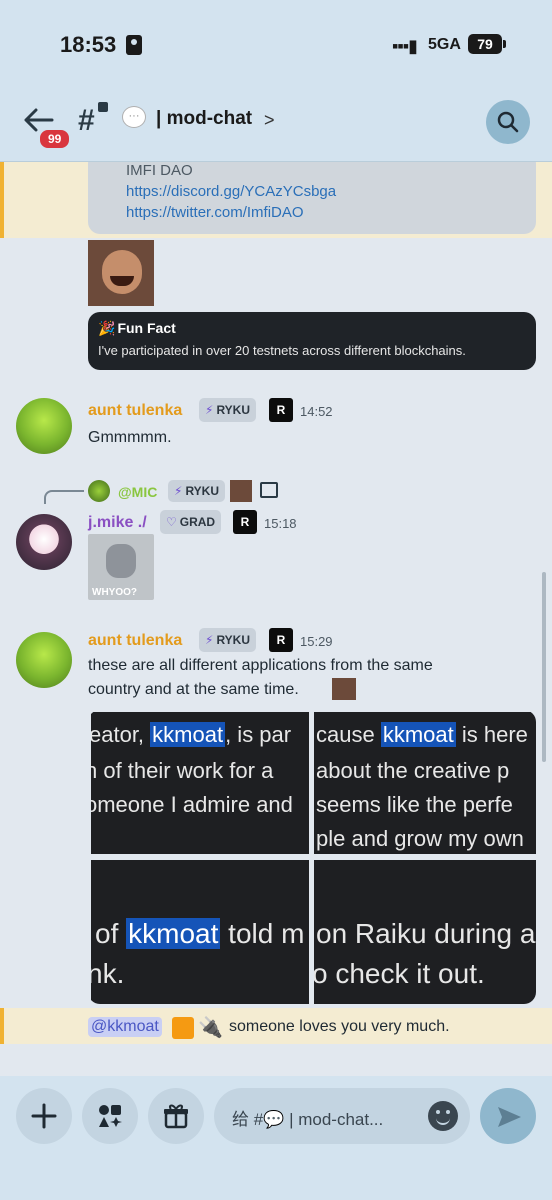 This screenshot has width=552, height=1200. I want to click on laughing-emoji, so click(344, 689).